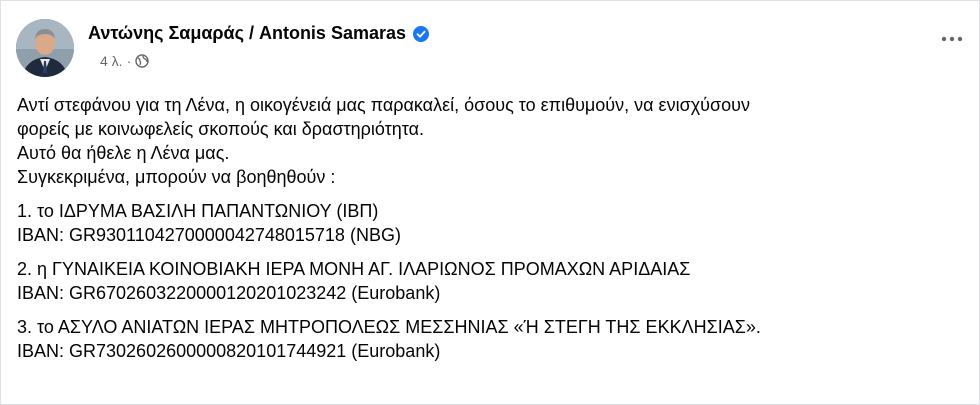 Image resolution: width=980 pixels, height=405 pixels. I want to click on charity-iban: IBAN: GR9301104270000042748015718 (NBG), so click(209, 235).